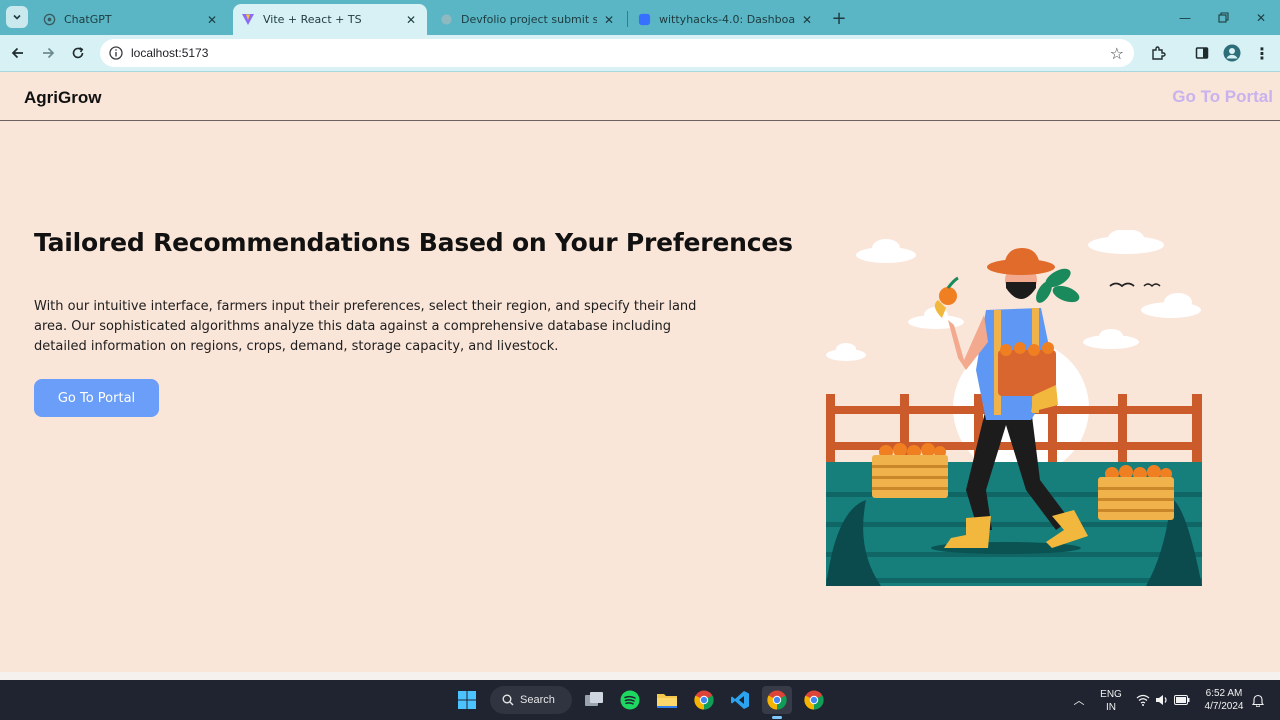  Describe the element at coordinates (1143, 700) in the screenshot. I see `wifi-icon` at that location.